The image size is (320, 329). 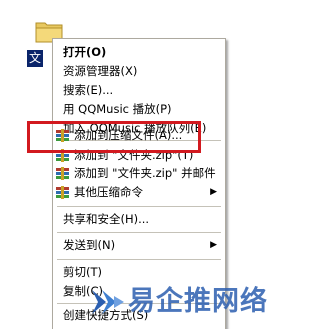 What do you see at coordinates (108, 302) in the screenshot?
I see `watermark-logo-icon` at bounding box center [108, 302].